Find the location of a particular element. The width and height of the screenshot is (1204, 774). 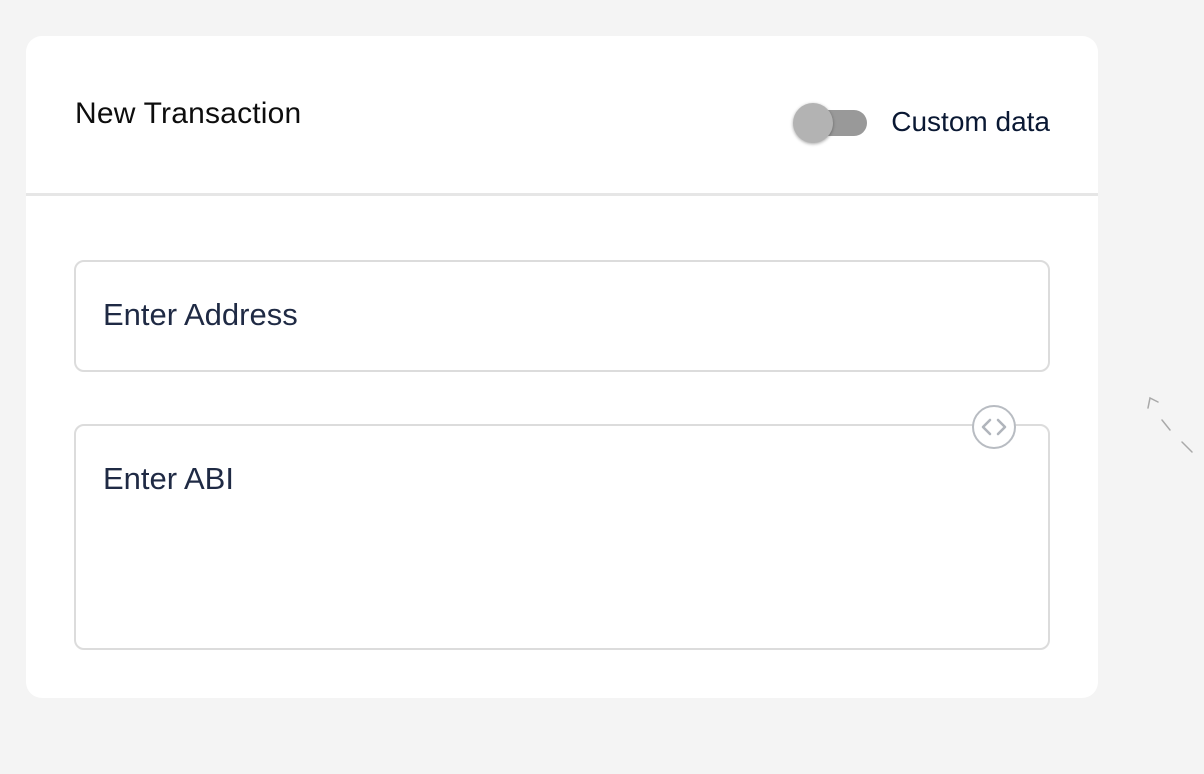

code-view-button is located at coordinates (994, 427).